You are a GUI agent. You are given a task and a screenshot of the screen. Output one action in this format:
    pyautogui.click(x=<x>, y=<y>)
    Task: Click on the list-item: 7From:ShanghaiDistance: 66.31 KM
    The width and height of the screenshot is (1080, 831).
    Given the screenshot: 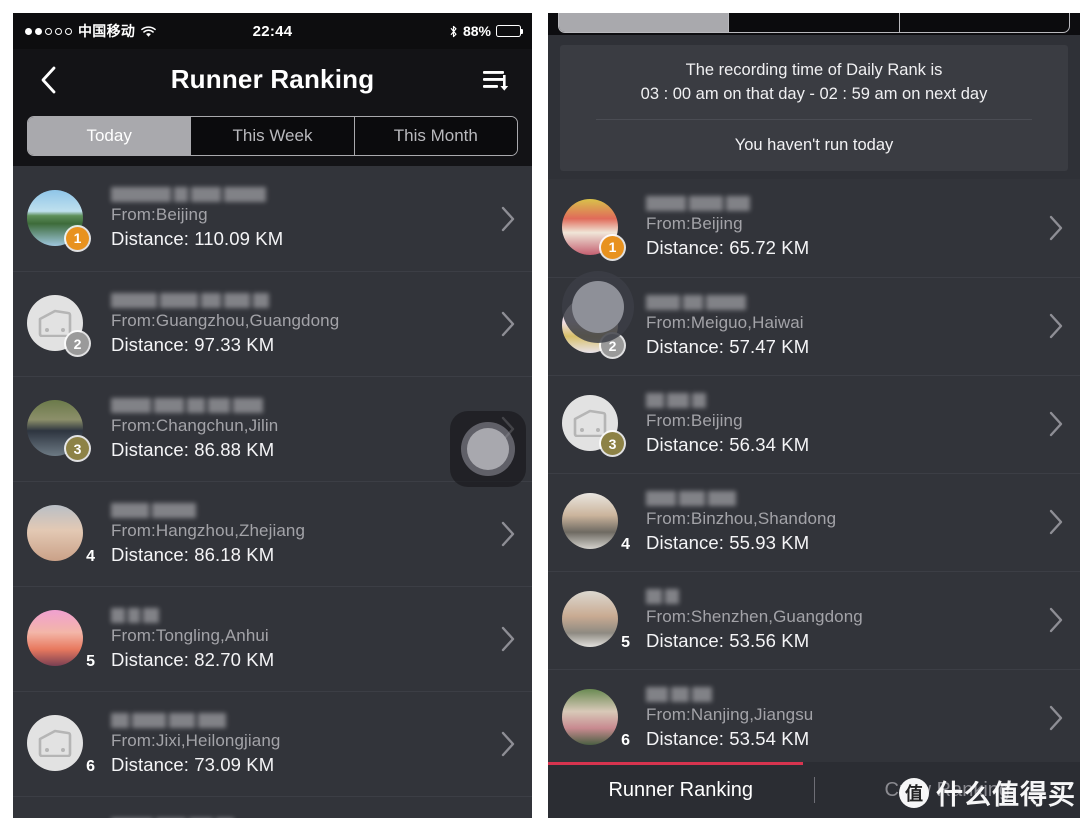 What is the action you would take?
    pyautogui.click(x=272, y=807)
    